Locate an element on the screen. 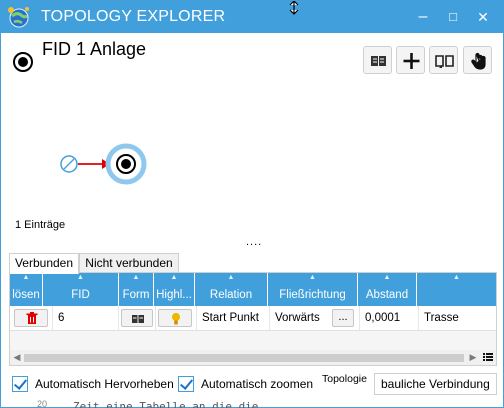 The width and height of the screenshot is (504, 408). loesen-cell is located at coordinates (31, 318).